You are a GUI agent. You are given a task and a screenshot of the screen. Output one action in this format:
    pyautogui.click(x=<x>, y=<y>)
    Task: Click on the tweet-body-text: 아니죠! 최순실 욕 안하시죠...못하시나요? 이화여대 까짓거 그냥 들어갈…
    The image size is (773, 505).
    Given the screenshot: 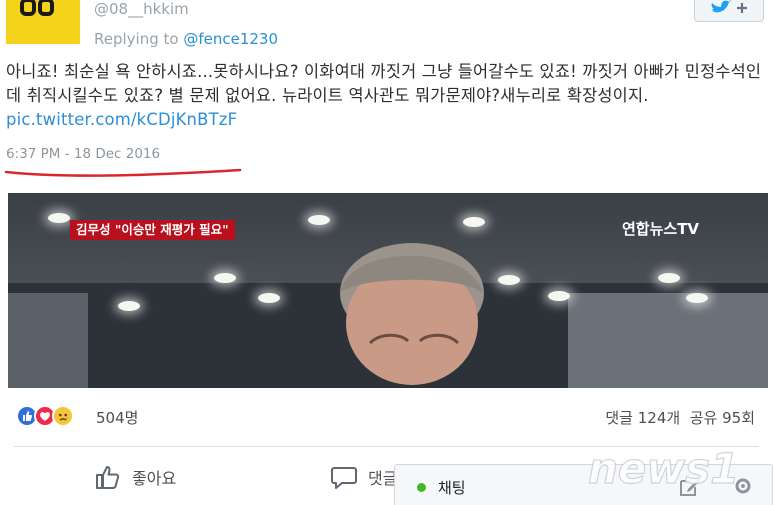 What is the action you would take?
    pyautogui.click(x=384, y=83)
    